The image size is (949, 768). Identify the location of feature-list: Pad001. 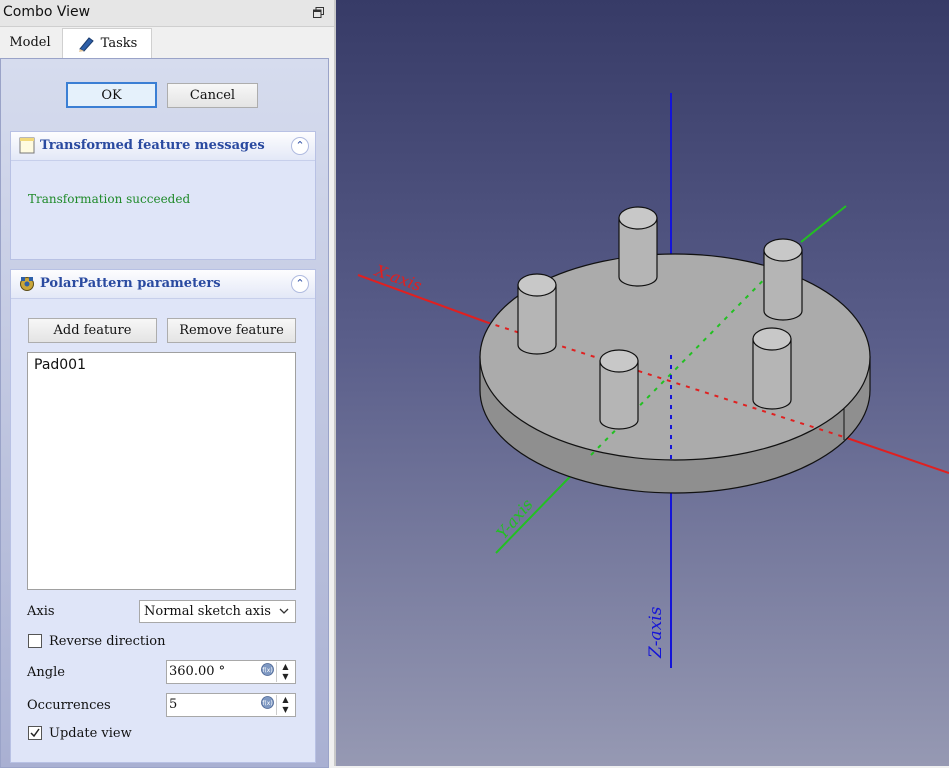
(161, 471).